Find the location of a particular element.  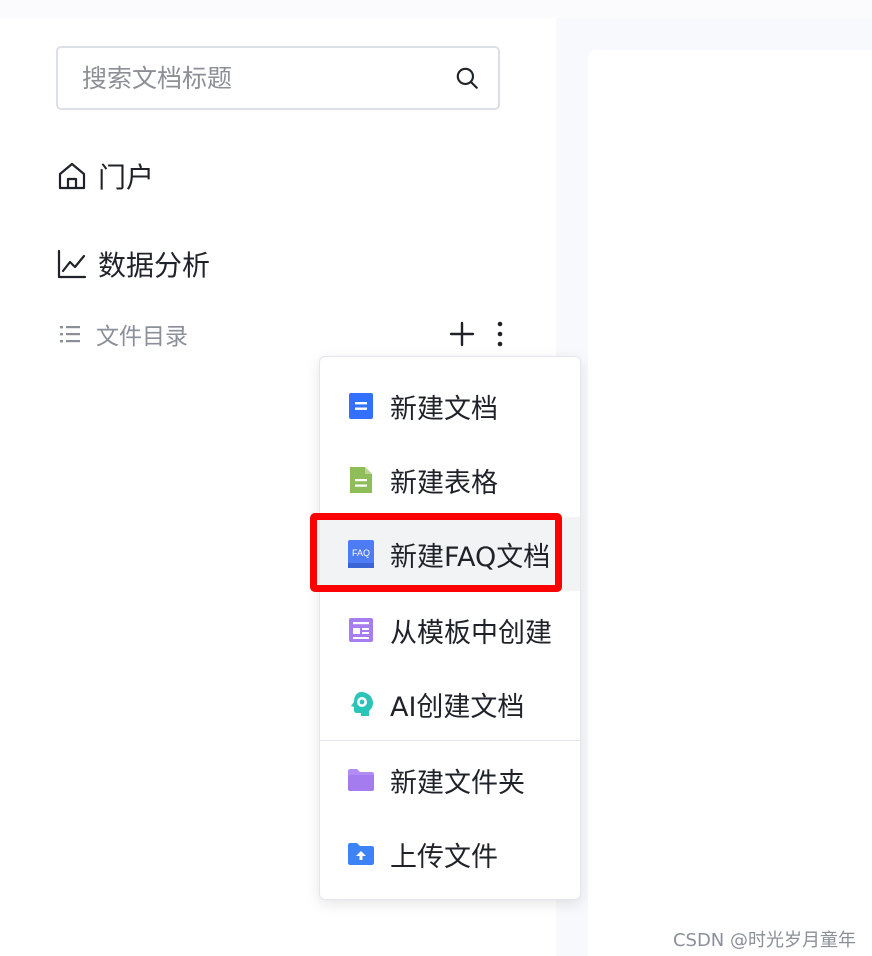

menu-item-from-template: 从模板中创建 is located at coordinates (450, 630).